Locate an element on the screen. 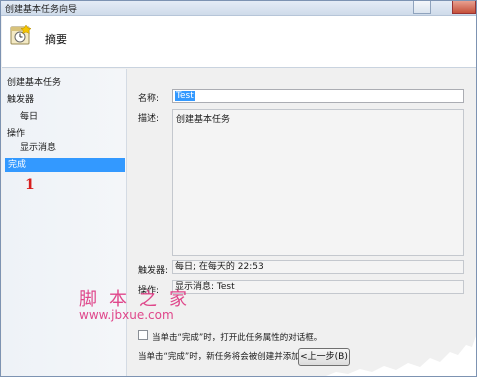  sidebar-item-finish: 完成 is located at coordinates (65, 165).